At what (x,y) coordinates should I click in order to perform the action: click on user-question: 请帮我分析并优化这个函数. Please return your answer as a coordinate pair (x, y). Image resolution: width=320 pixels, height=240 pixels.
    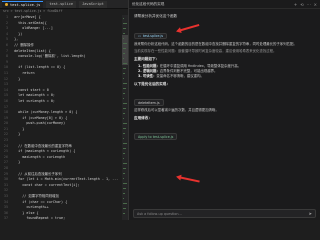
    Looking at the image, I should click on (156, 16).